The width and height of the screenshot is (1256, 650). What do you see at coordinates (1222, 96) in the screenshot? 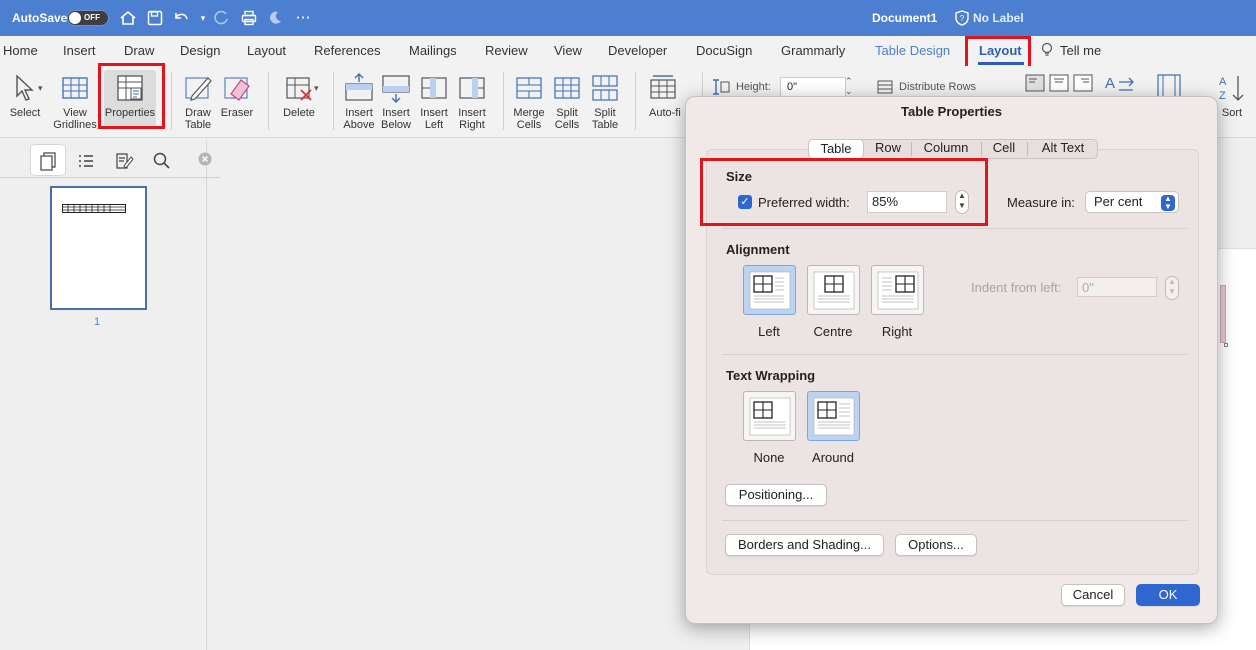
I see `svg-text: Z` at bounding box center [1222, 96].